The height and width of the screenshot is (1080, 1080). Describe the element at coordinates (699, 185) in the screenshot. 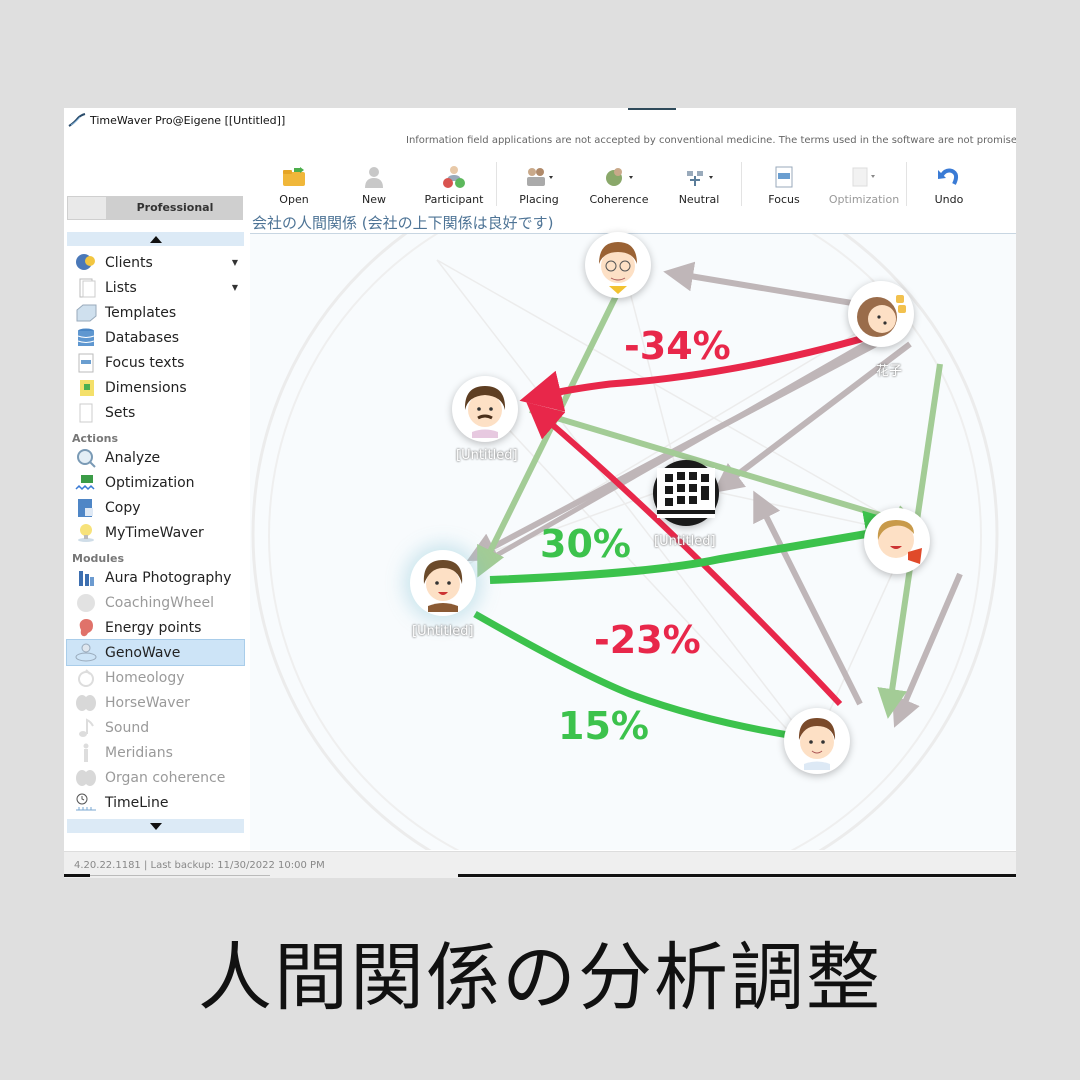

I see `neutral-button: Neutral` at that location.